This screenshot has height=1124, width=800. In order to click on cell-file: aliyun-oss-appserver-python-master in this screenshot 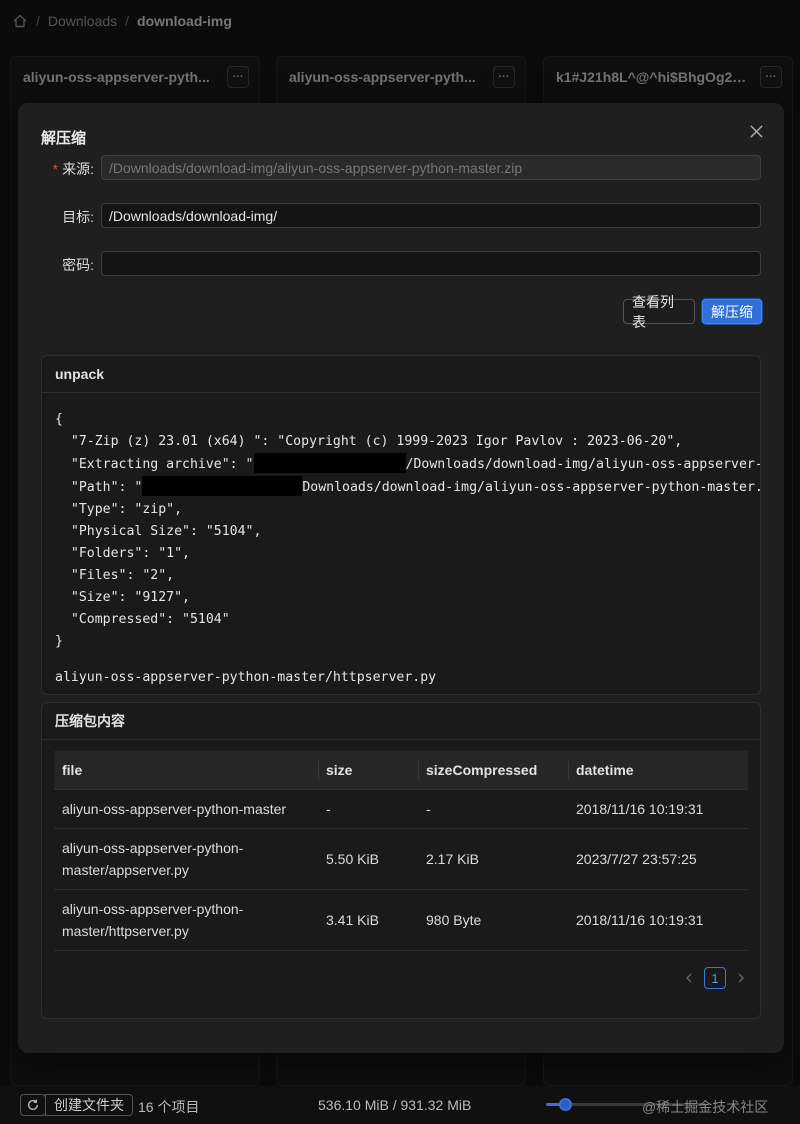, I will do `click(186, 809)`.